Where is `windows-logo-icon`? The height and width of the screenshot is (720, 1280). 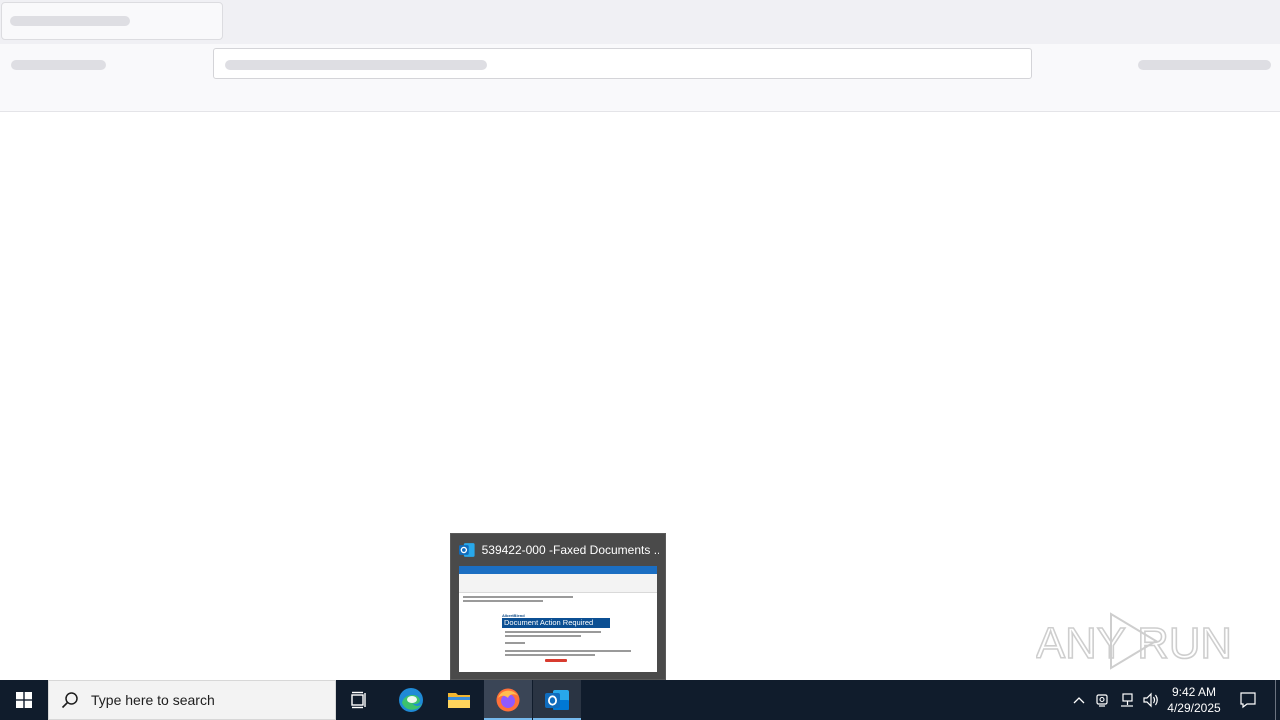
windows-logo-icon is located at coordinates (24, 700).